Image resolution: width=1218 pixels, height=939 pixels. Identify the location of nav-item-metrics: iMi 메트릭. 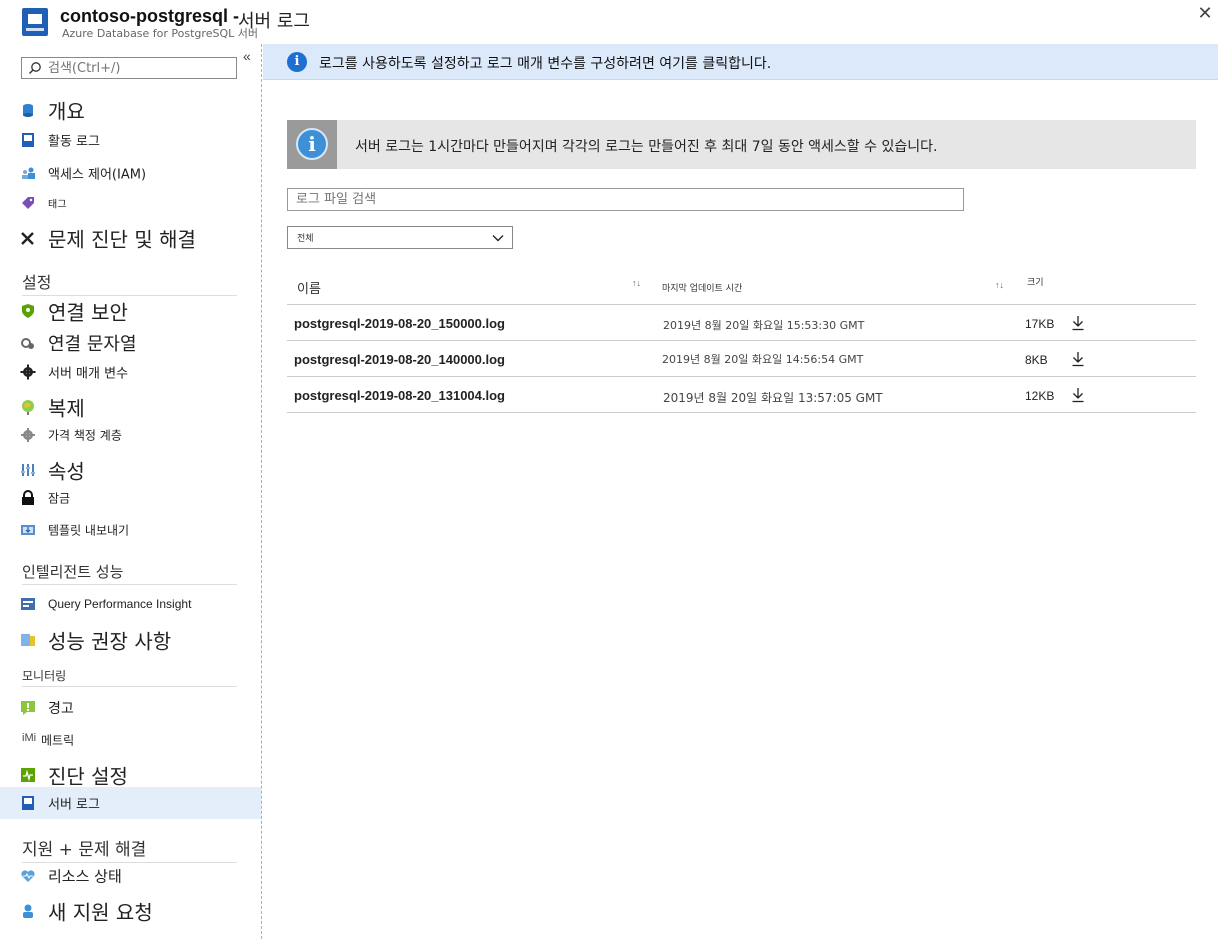
(130, 740).